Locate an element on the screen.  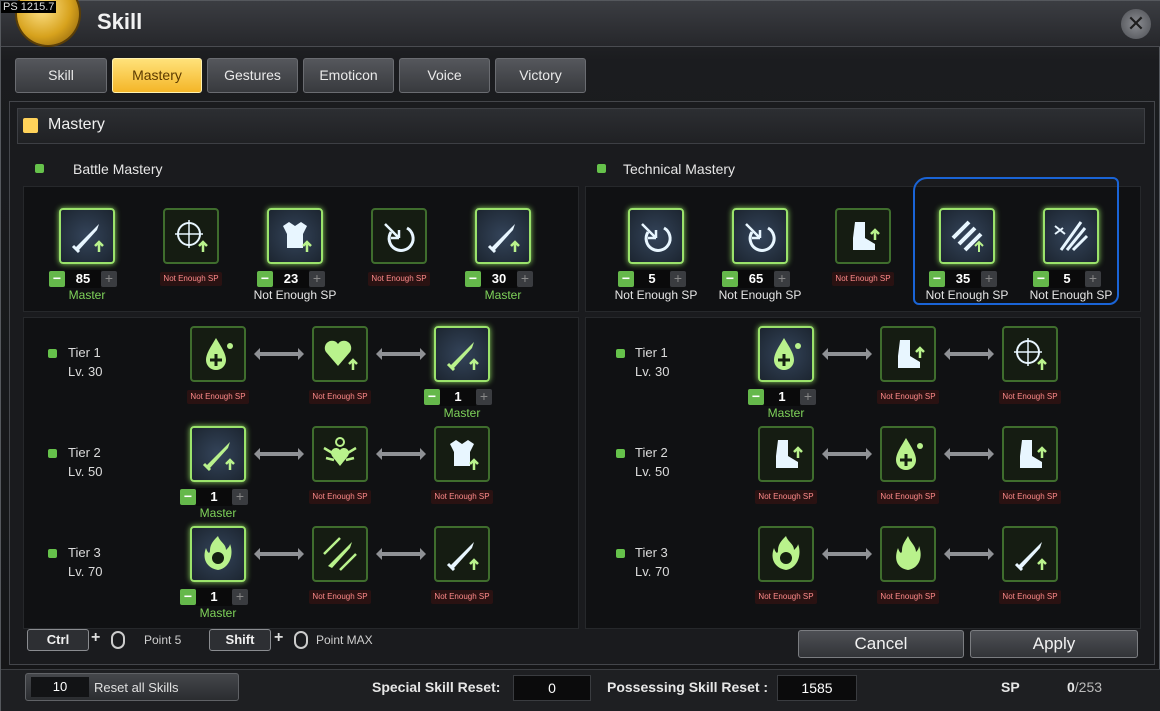
tab-skill: Skill is located at coordinates (61, 75).